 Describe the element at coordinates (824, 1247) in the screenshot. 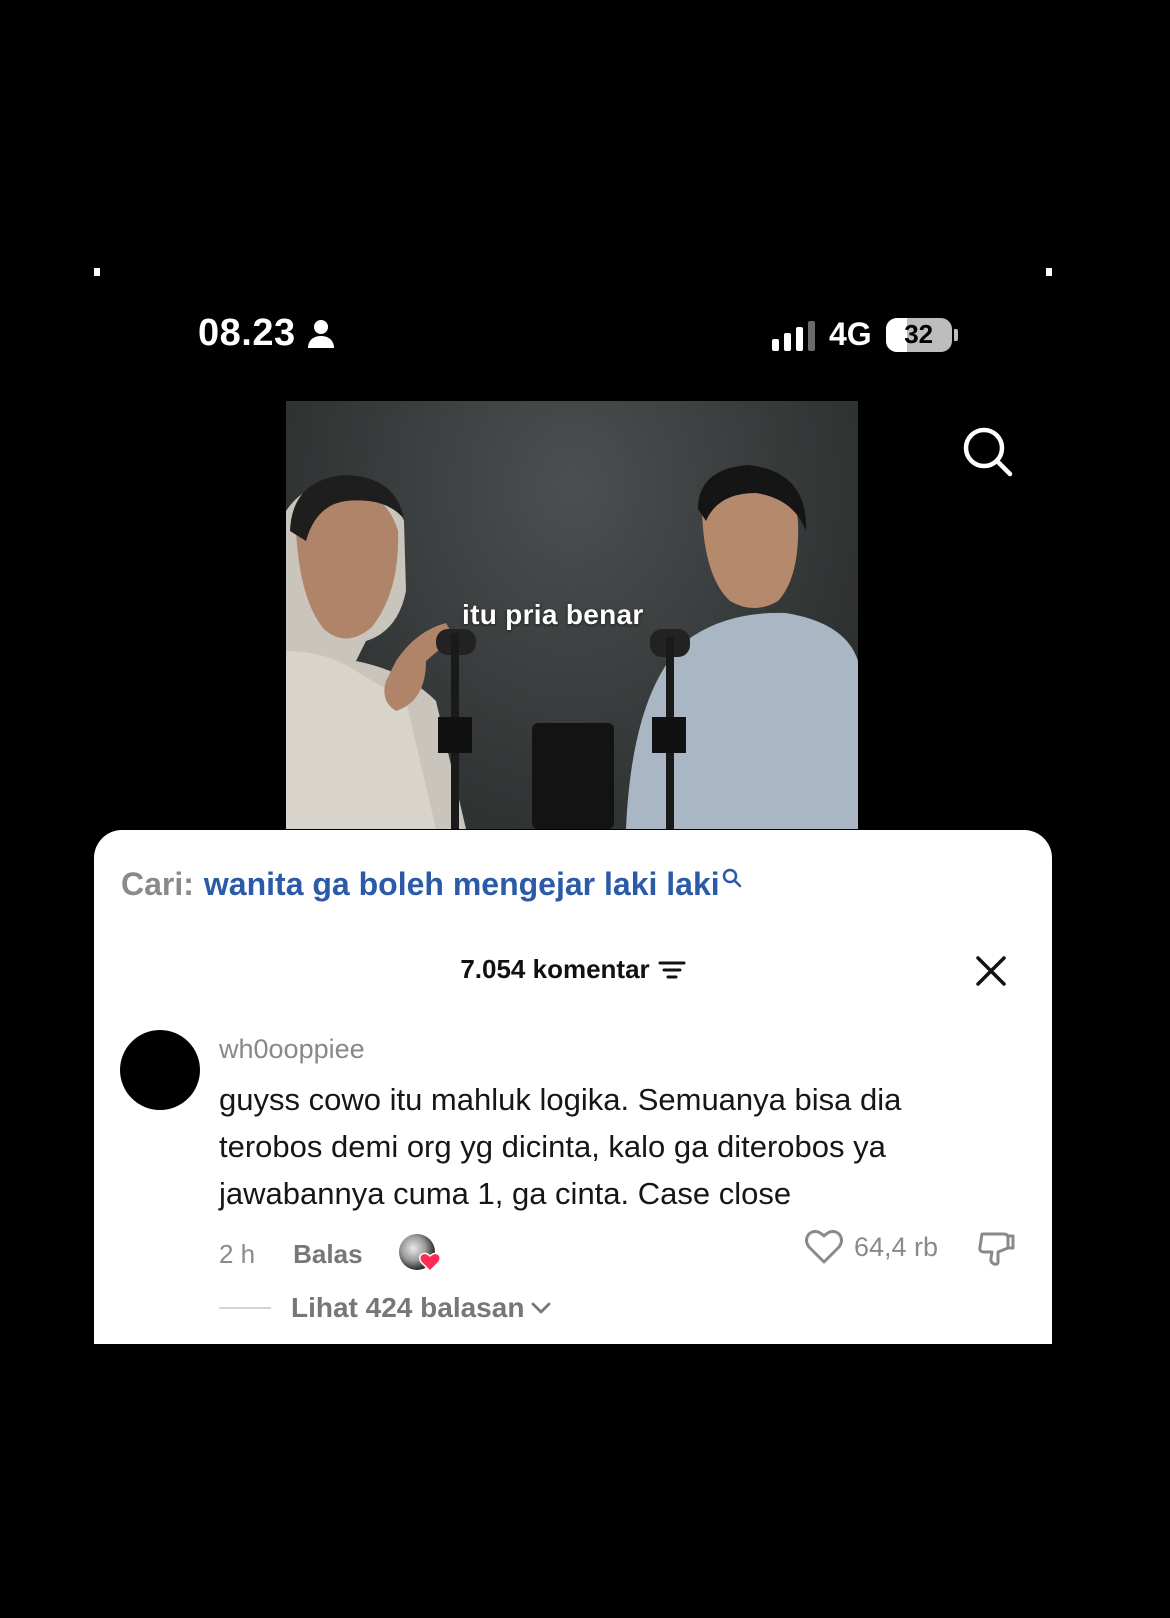

I see `heart-outline-icon` at that location.